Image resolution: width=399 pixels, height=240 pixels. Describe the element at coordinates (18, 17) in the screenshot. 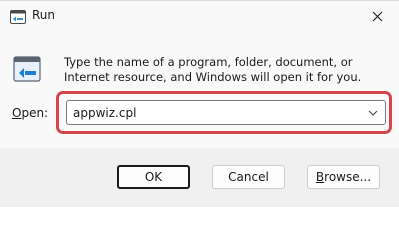

I see `run-dialog-icon` at that location.